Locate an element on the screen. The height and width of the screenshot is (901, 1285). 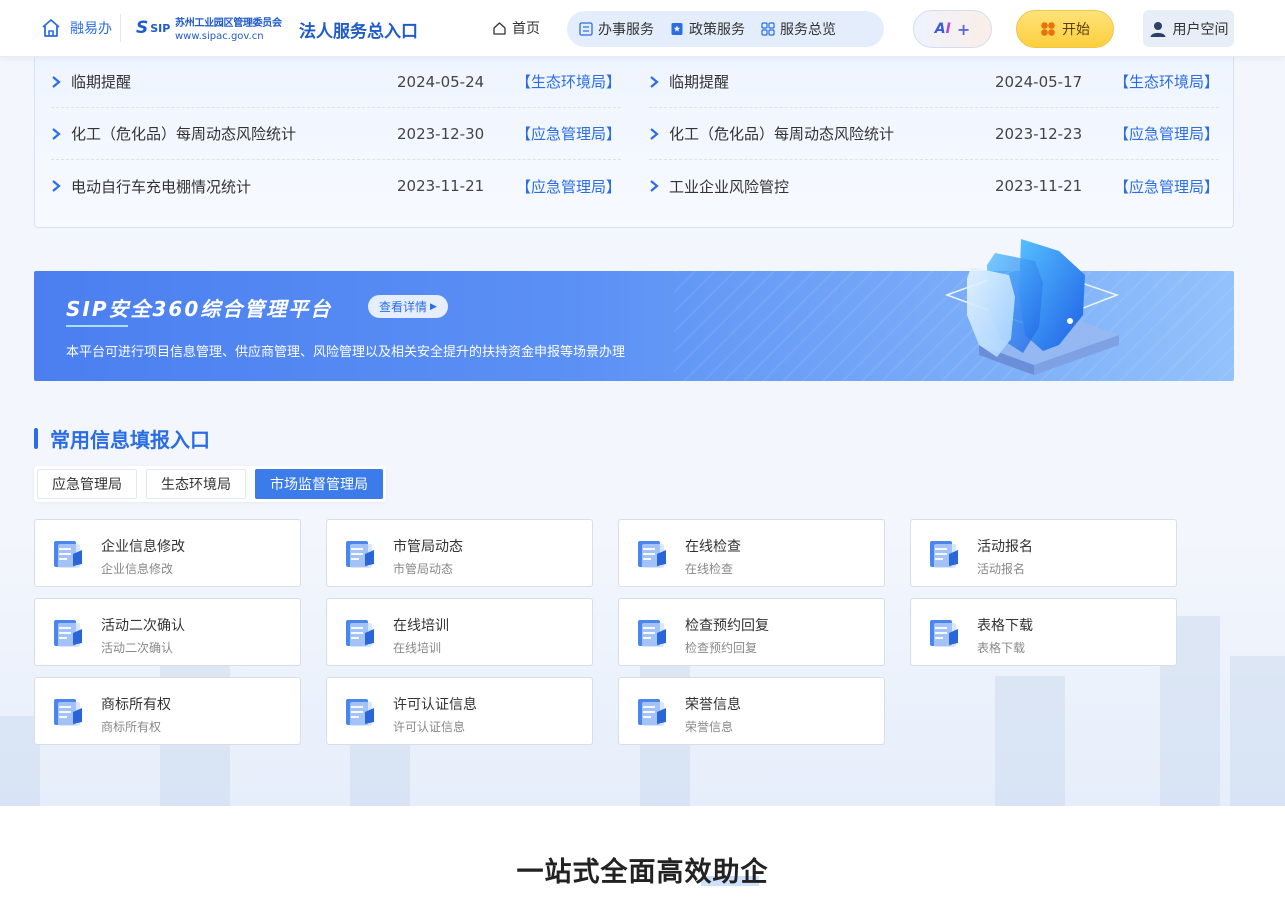
service-card: 活动二次确认 活动二次确认 is located at coordinates (167, 632).